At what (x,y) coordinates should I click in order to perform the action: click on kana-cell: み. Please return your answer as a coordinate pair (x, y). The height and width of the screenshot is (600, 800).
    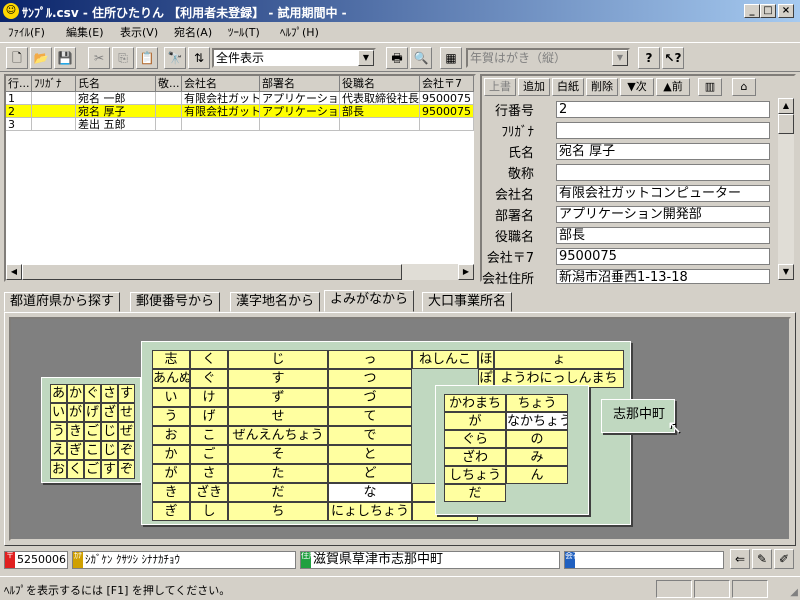
    Looking at the image, I should click on (537, 457).